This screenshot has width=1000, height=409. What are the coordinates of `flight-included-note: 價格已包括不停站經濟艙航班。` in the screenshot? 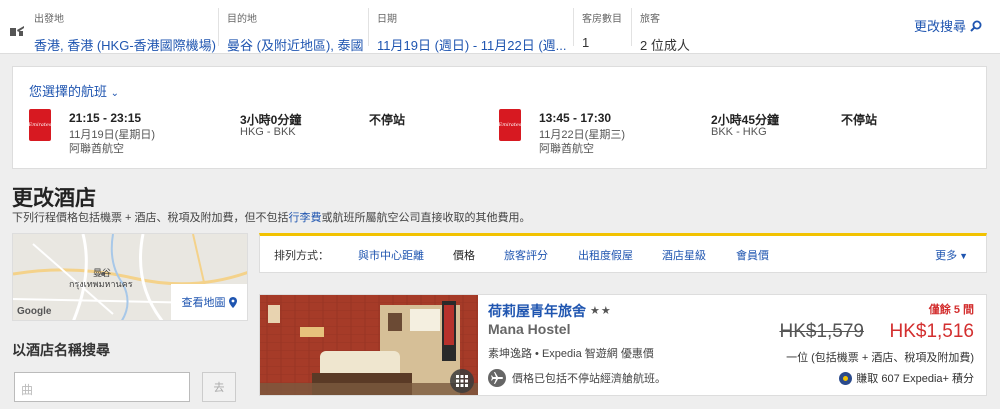 It's located at (577, 378).